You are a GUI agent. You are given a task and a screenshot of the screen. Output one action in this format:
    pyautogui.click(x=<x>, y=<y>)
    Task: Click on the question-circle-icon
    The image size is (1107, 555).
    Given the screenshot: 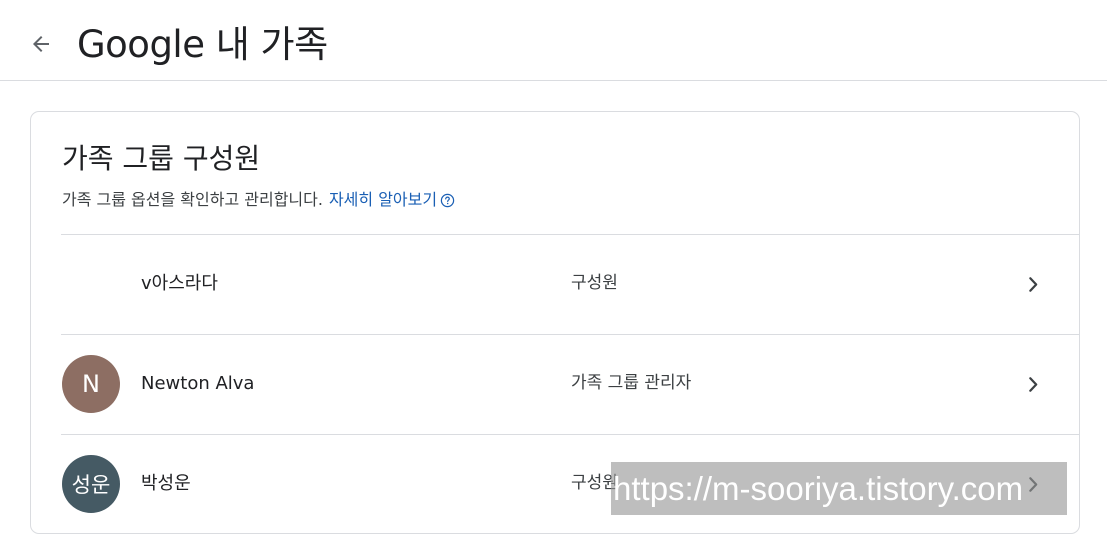 What is the action you would take?
    pyautogui.click(x=447, y=200)
    